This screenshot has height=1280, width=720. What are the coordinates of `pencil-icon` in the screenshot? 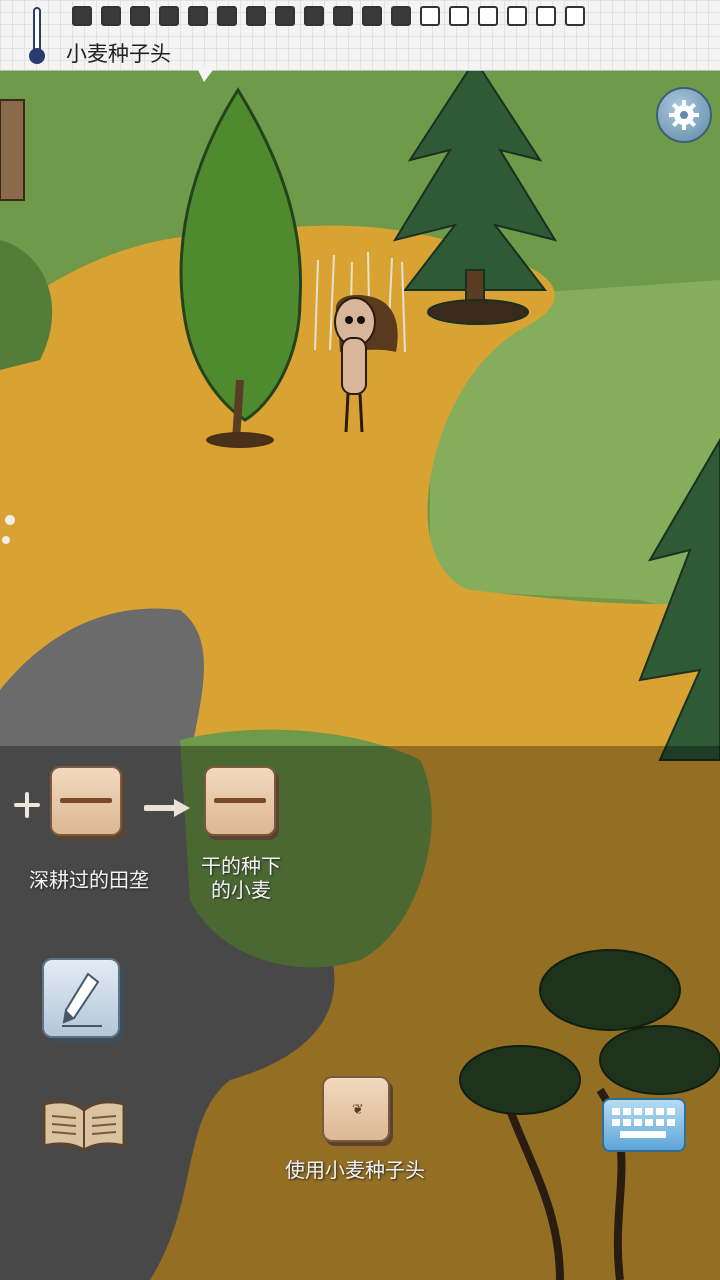 It's located at (82, 999).